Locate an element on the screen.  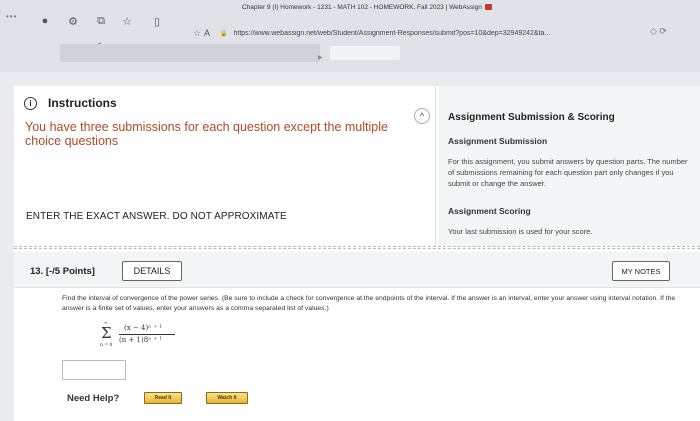
favorite-star-icon: ☆ is located at coordinates (197, 33).